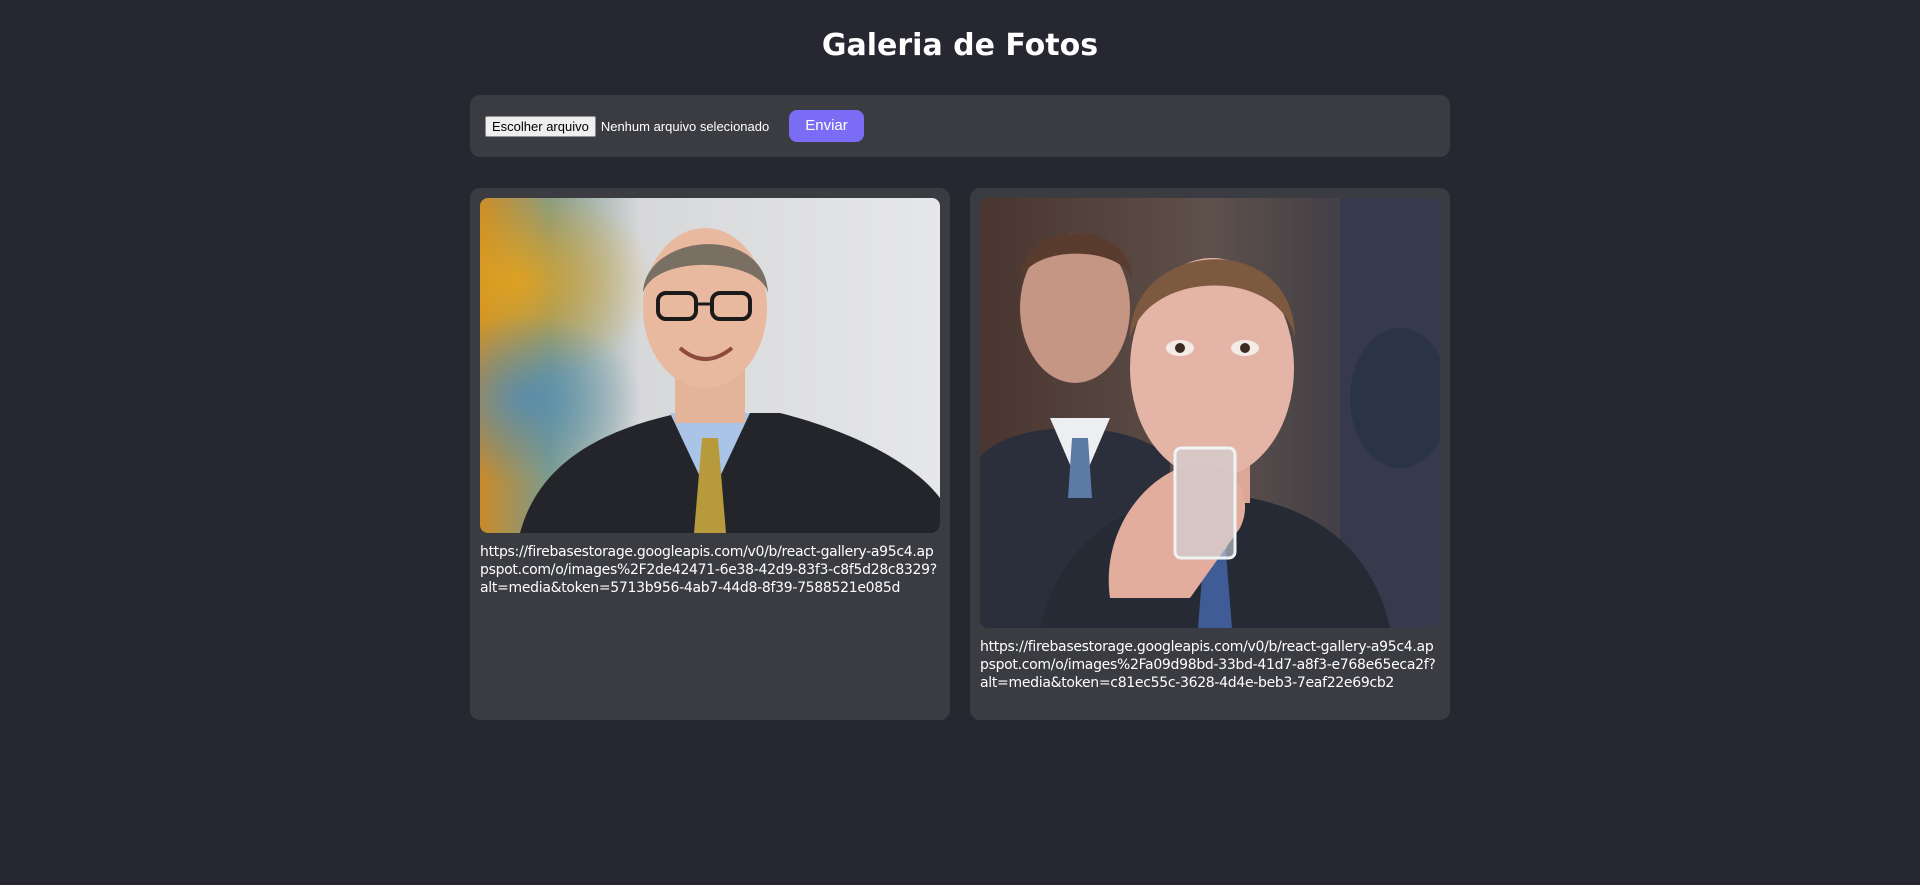 This screenshot has width=1920, height=885. Describe the element at coordinates (826, 126) in the screenshot. I see `send-button: Enviar` at that location.